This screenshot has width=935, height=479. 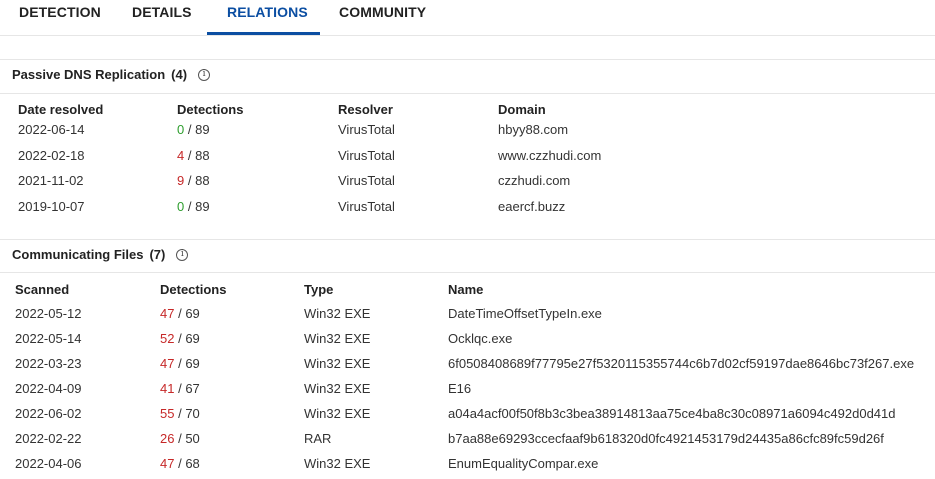 I want to click on detection-ratio: 52 / 69, so click(x=180, y=338).